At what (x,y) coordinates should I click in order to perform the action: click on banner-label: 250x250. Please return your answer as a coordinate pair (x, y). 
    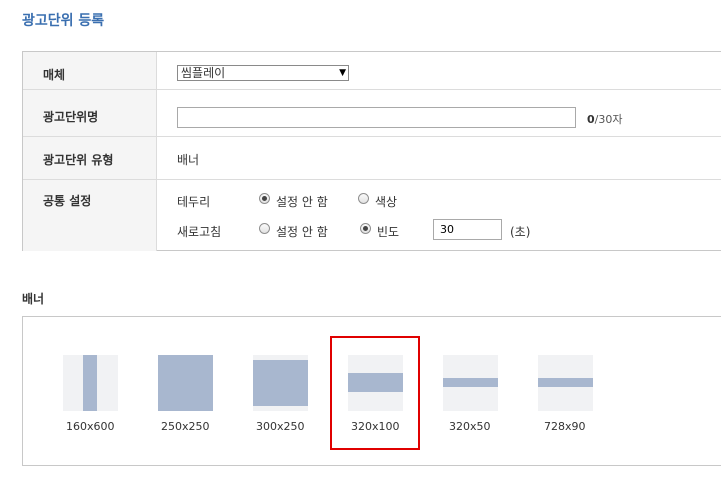
    Looking at the image, I should click on (185, 426).